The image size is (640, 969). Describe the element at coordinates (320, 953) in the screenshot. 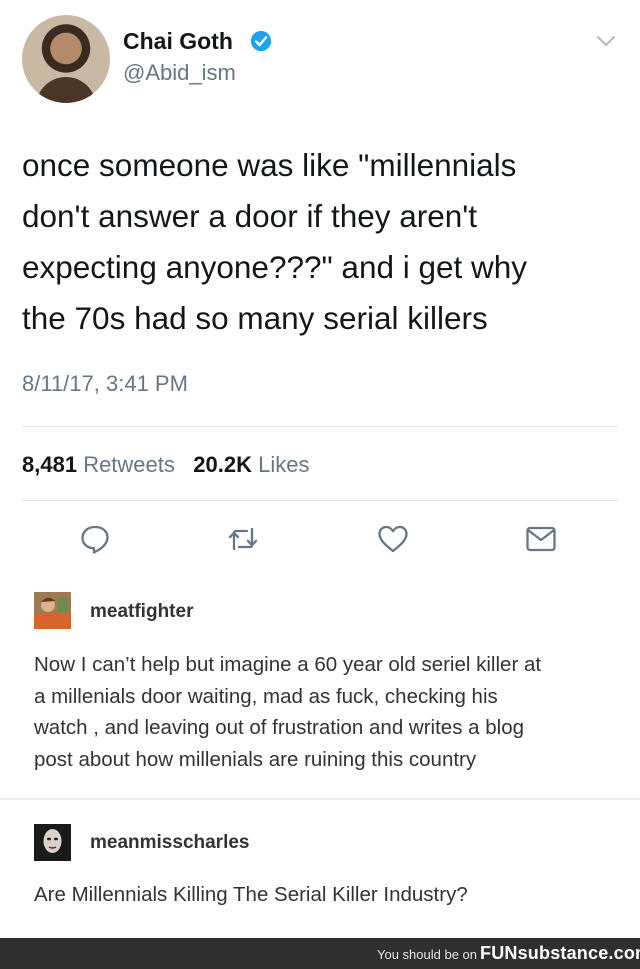

I see `watermark-bar: You should be on FUNsubstance.com` at that location.